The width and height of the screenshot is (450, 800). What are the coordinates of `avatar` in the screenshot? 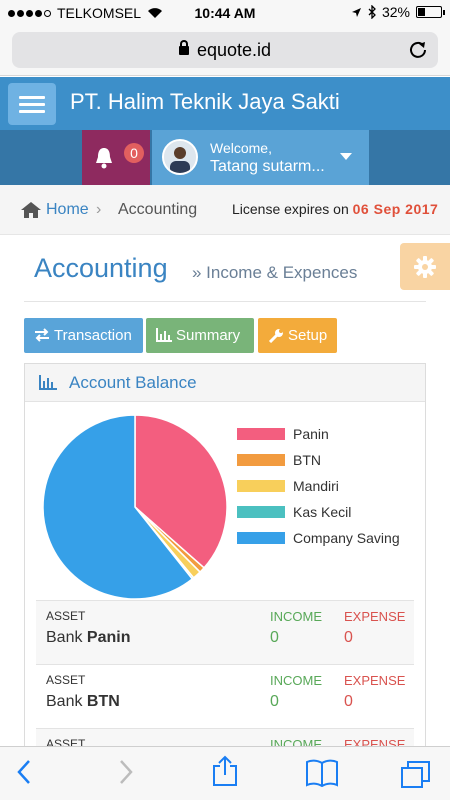 It's located at (180, 157).